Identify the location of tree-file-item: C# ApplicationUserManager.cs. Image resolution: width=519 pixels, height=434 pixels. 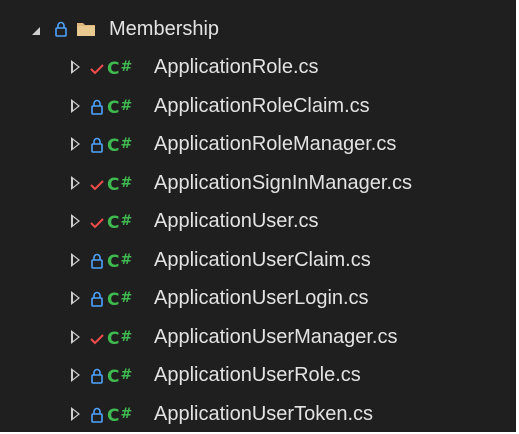
(258, 337).